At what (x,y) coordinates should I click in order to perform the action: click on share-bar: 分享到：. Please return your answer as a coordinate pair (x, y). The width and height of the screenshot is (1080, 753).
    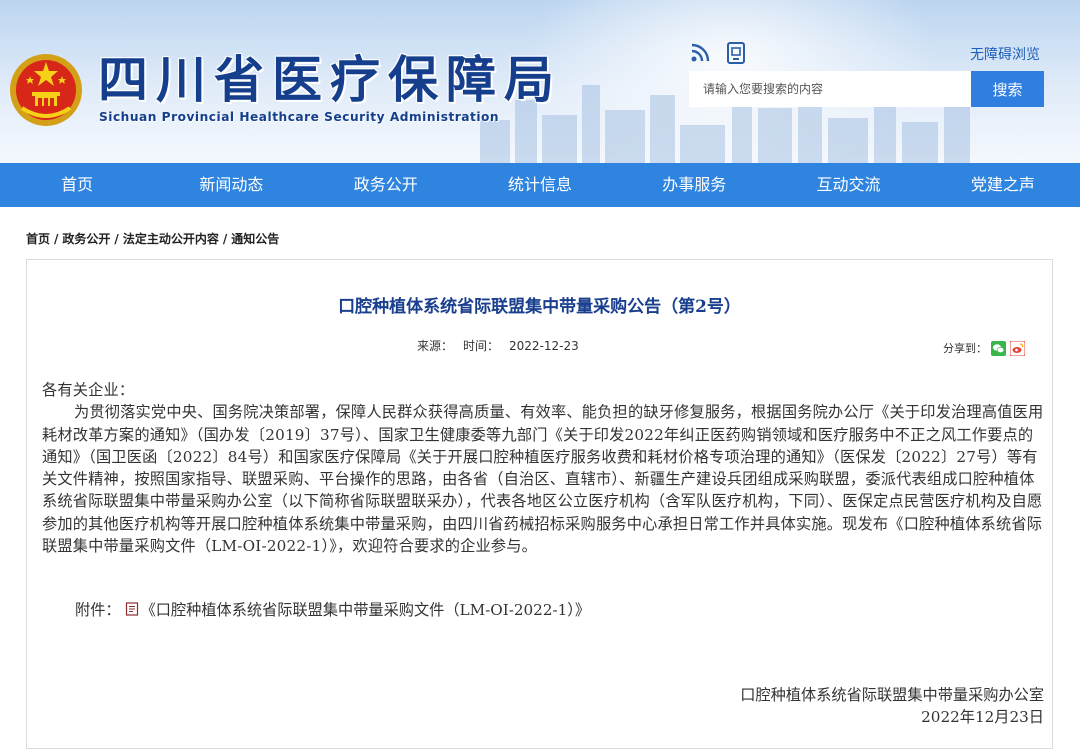
    Looking at the image, I should click on (984, 348).